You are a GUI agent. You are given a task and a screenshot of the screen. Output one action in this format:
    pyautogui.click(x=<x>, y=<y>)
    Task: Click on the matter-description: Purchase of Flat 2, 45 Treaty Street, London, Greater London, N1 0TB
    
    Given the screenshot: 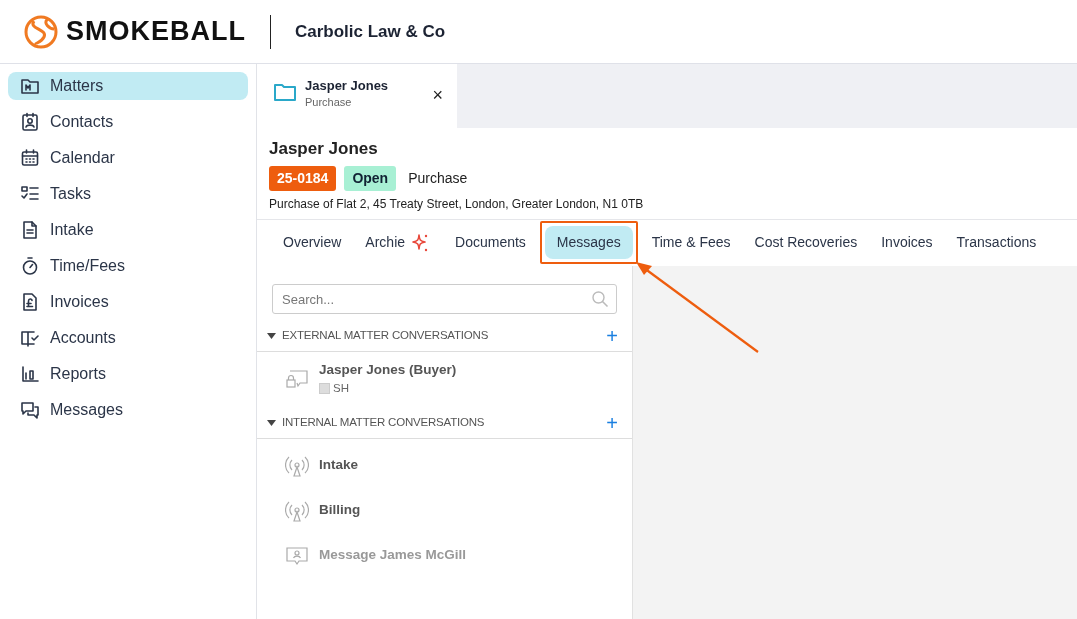 What is the action you would take?
    pyautogui.click(x=457, y=204)
    